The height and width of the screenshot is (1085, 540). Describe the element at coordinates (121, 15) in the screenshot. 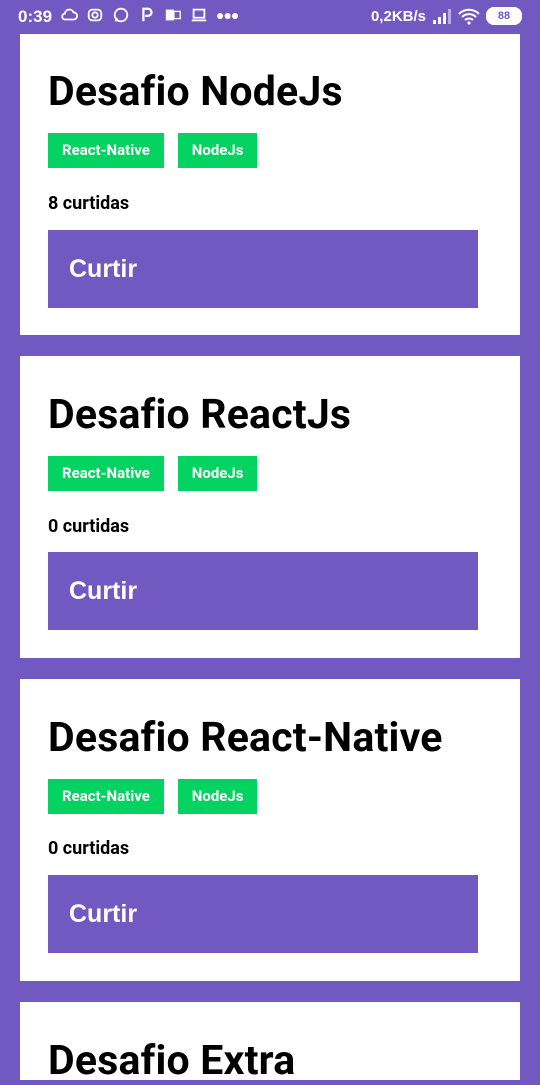

I see `whatsapp-icon` at that location.